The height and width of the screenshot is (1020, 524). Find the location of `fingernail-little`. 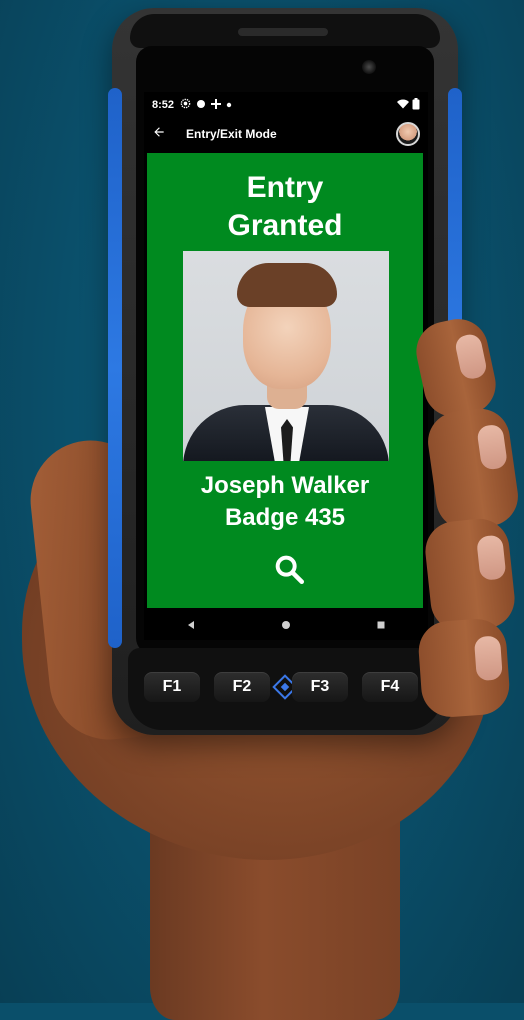

fingernail-little is located at coordinates (488, 658).